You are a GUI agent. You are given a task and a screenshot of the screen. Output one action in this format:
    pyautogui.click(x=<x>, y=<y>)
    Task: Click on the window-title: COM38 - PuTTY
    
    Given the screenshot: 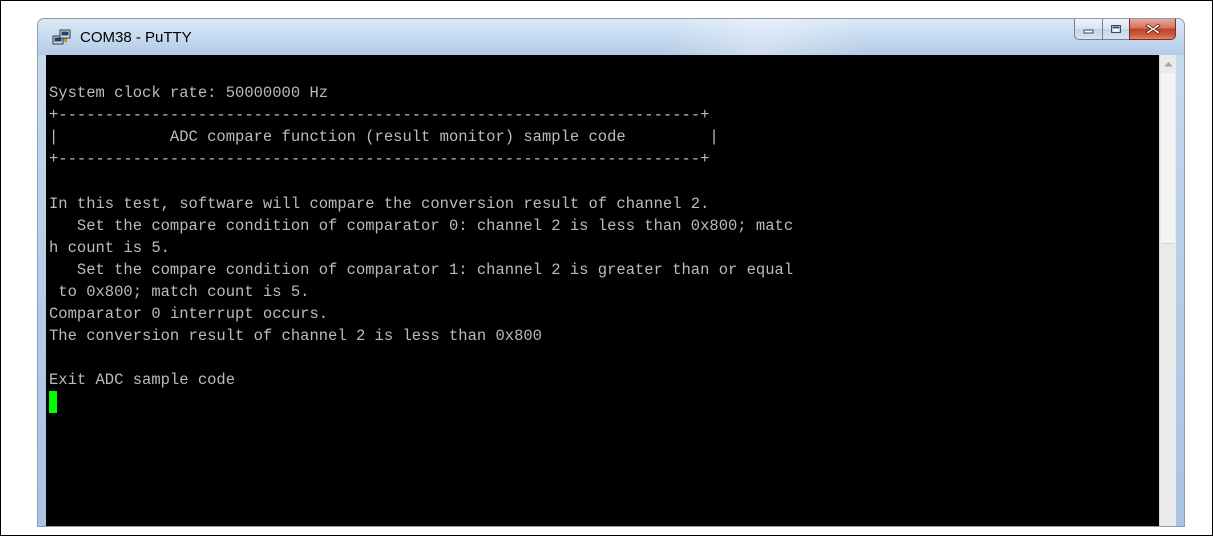 What is the action you would take?
    pyautogui.click(x=136, y=37)
    